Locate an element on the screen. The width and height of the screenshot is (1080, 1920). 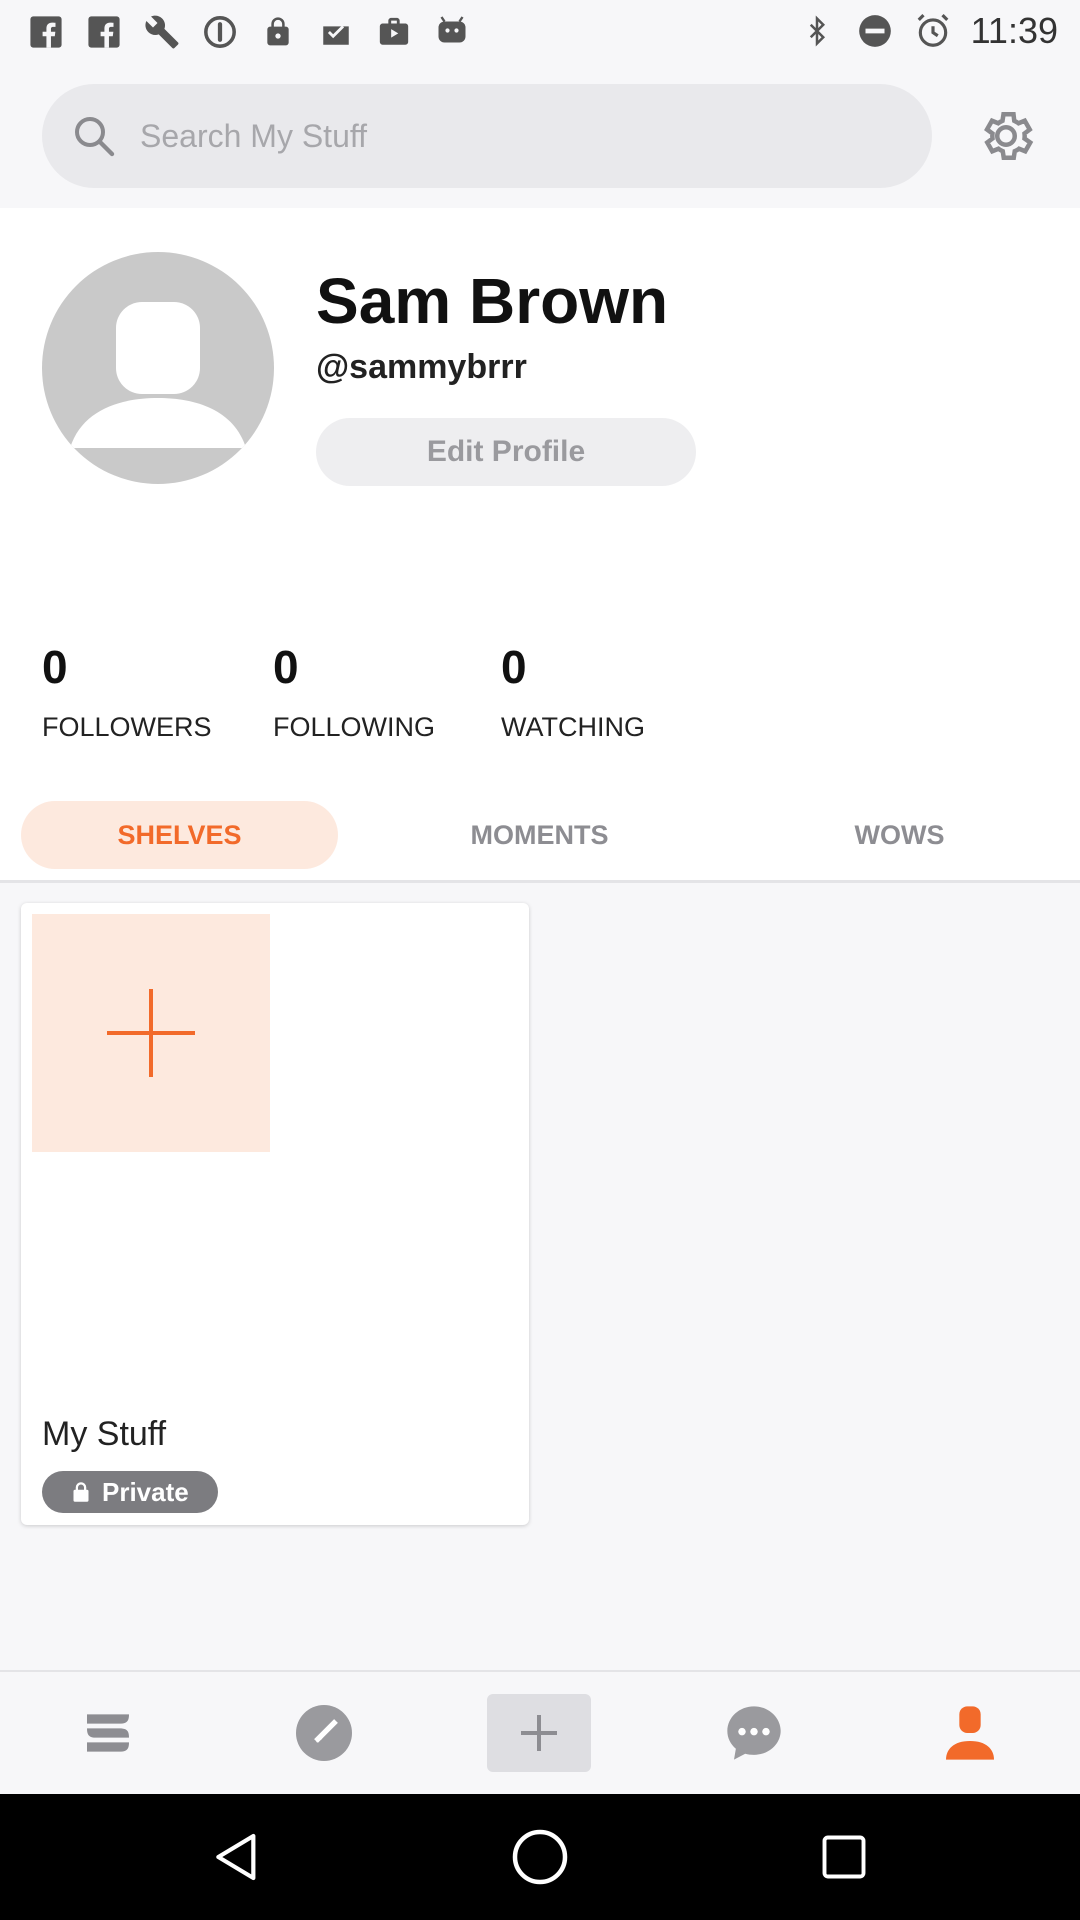
sync-icon is located at coordinates (220, 32).